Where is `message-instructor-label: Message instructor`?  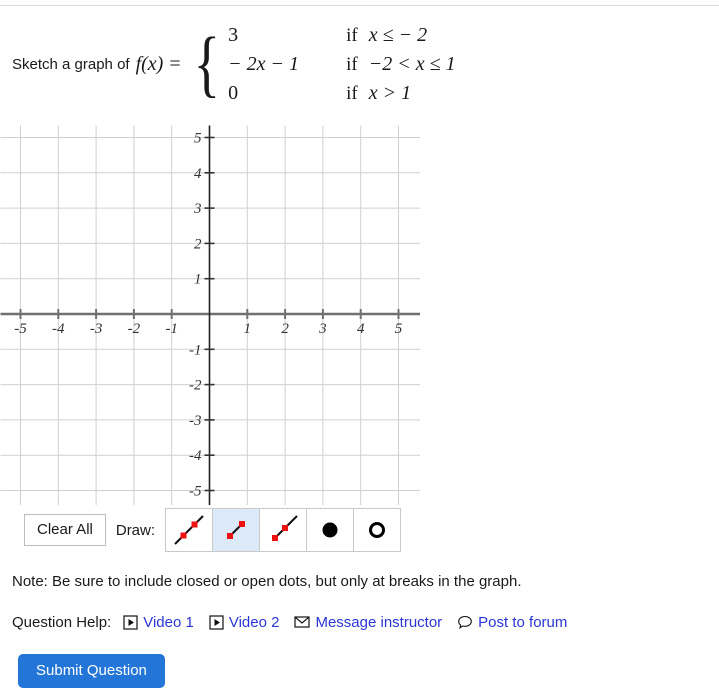 message-instructor-label: Message instructor is located at coordinates (379, 622).